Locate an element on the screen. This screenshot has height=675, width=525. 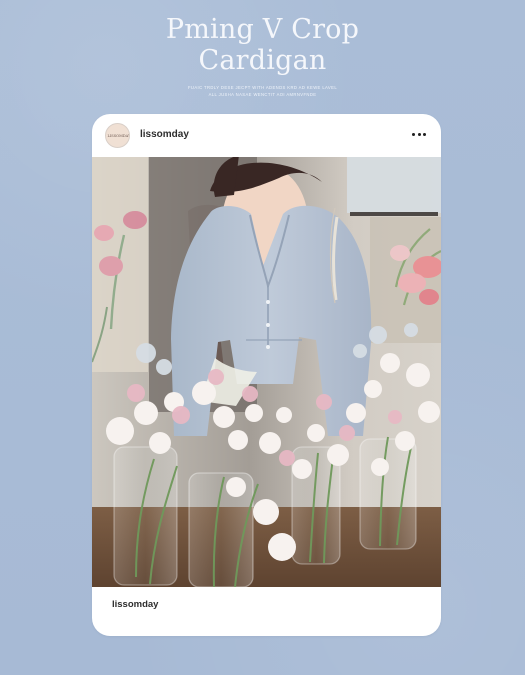
page-title-line-1: Pming V Crop is located at coordinates (262, 29).